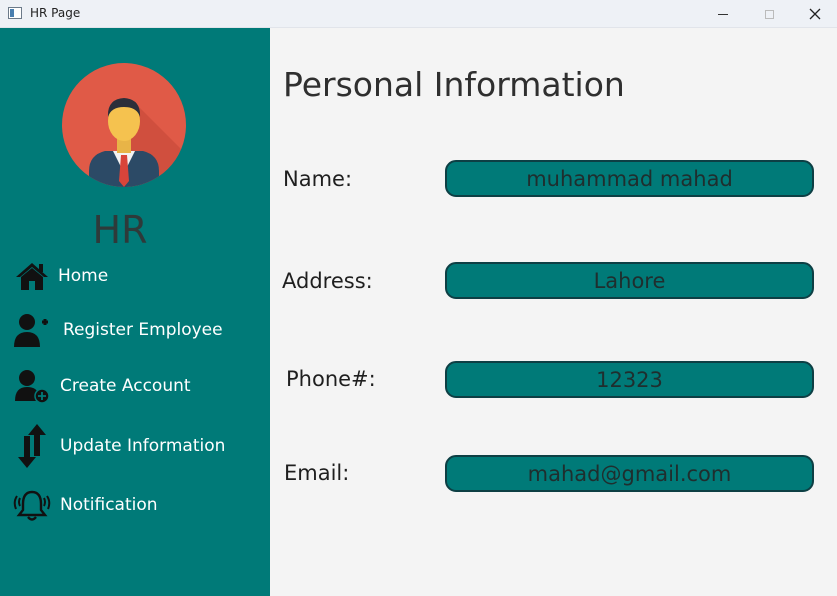 This screenshot has height=596, width=837. I want to click on close-button, so click(814, 14).